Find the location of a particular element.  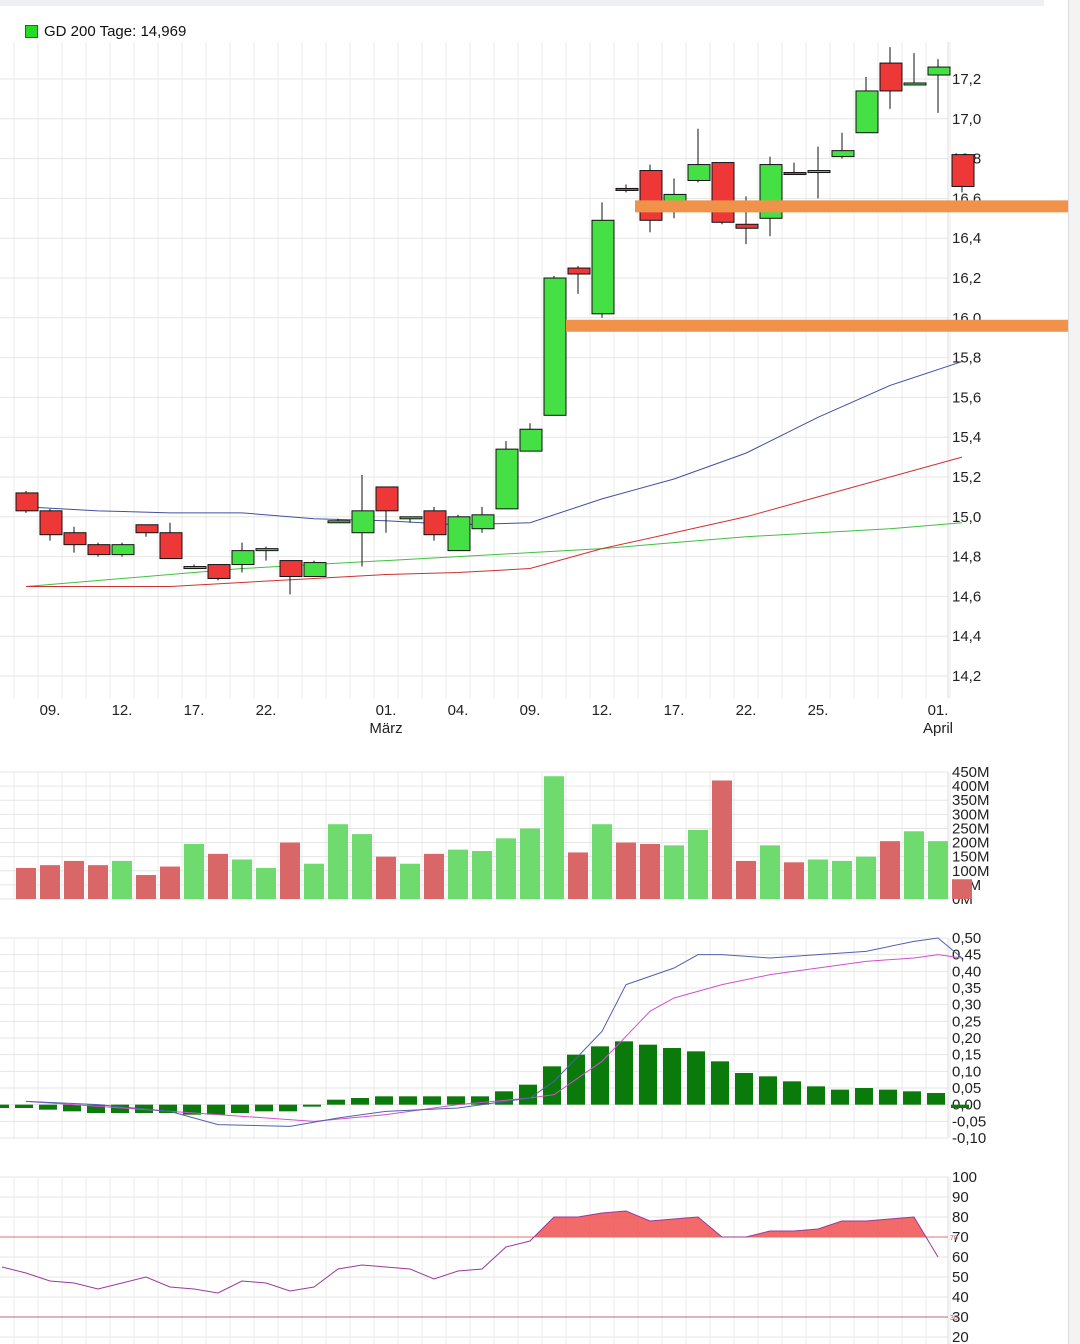

y-tick-label: 15,2 is located at coordinates (966, 477).